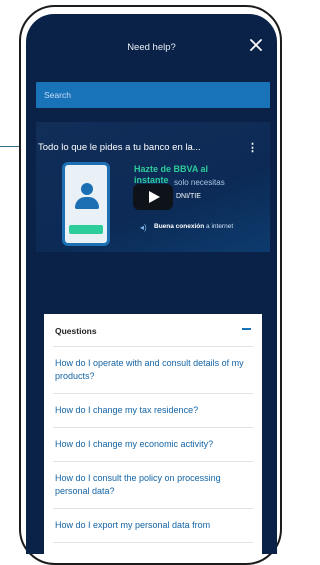 This screenshot has width=320, height=565. Describe the element at coordinates (199, 182) in the screenshot. I see `promo-subtitle: solo necesitas` at that location.